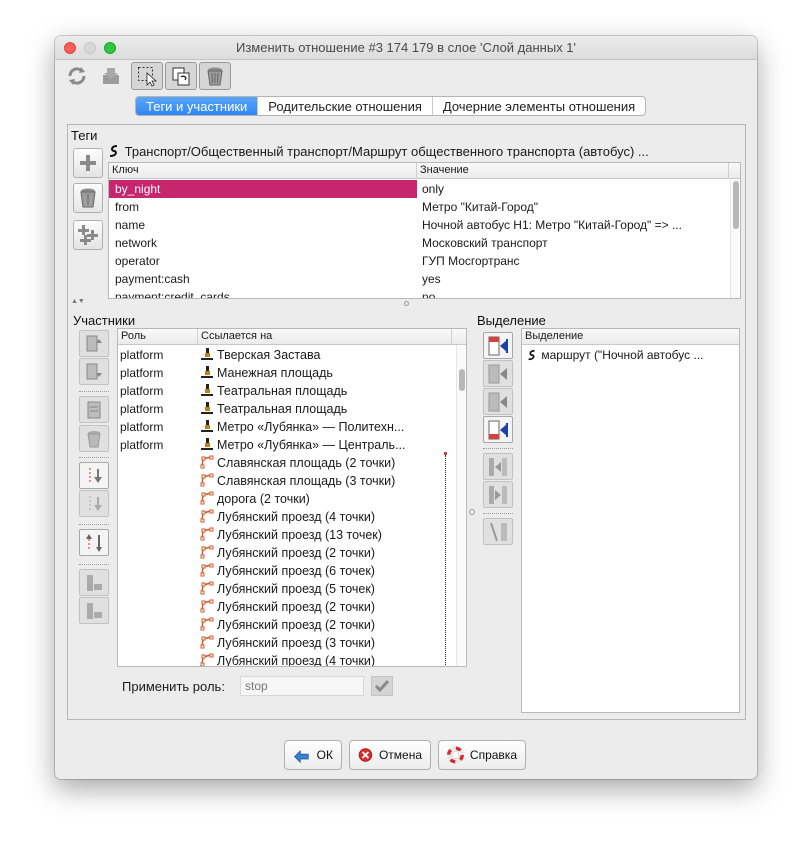  Describe the element at coordinates (538, 106) in the screenshot. I see `tab-child-elements: Дочерние элементы отношения` at that location.